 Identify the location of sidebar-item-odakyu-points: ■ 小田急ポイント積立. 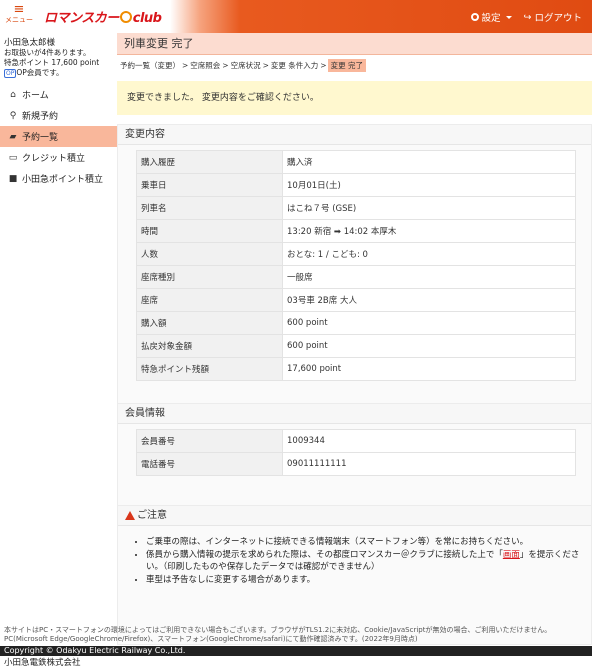
(58, 178).